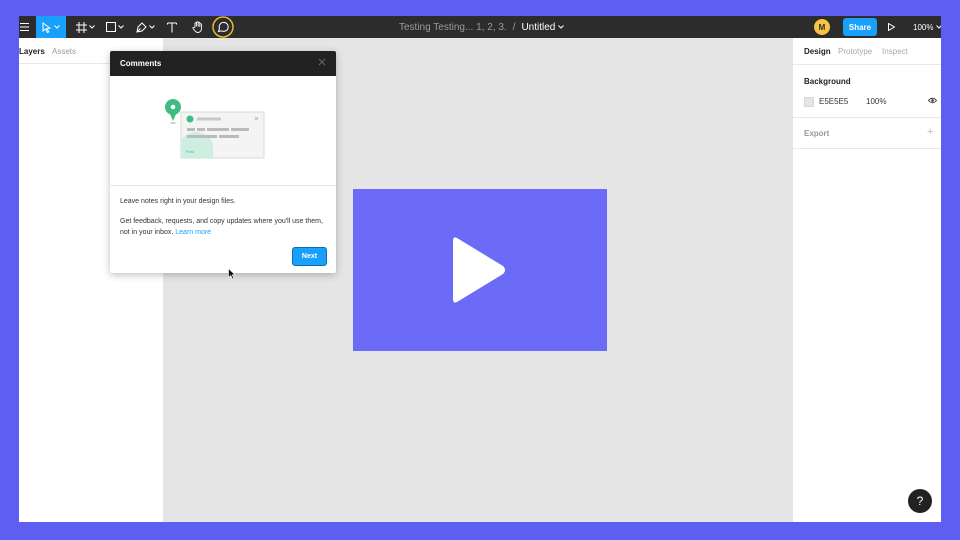  I want to click on comment-icon, so click(223, 27).